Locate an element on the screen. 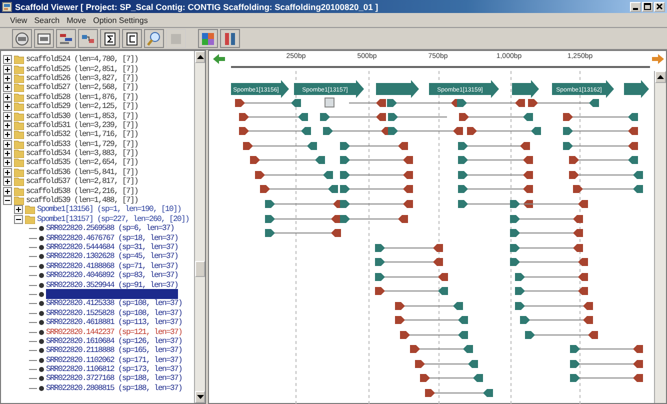 Image resolution: width=667 pixels, height=404 pixels. maximize-icon is located at coordinates (647, 6).